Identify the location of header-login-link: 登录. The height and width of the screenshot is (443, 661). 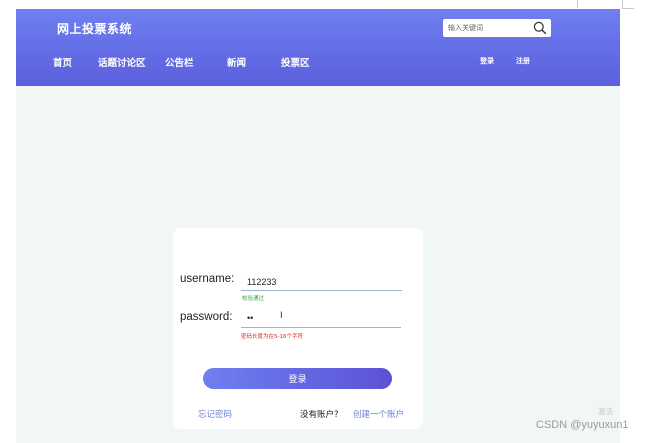
(487, 61).